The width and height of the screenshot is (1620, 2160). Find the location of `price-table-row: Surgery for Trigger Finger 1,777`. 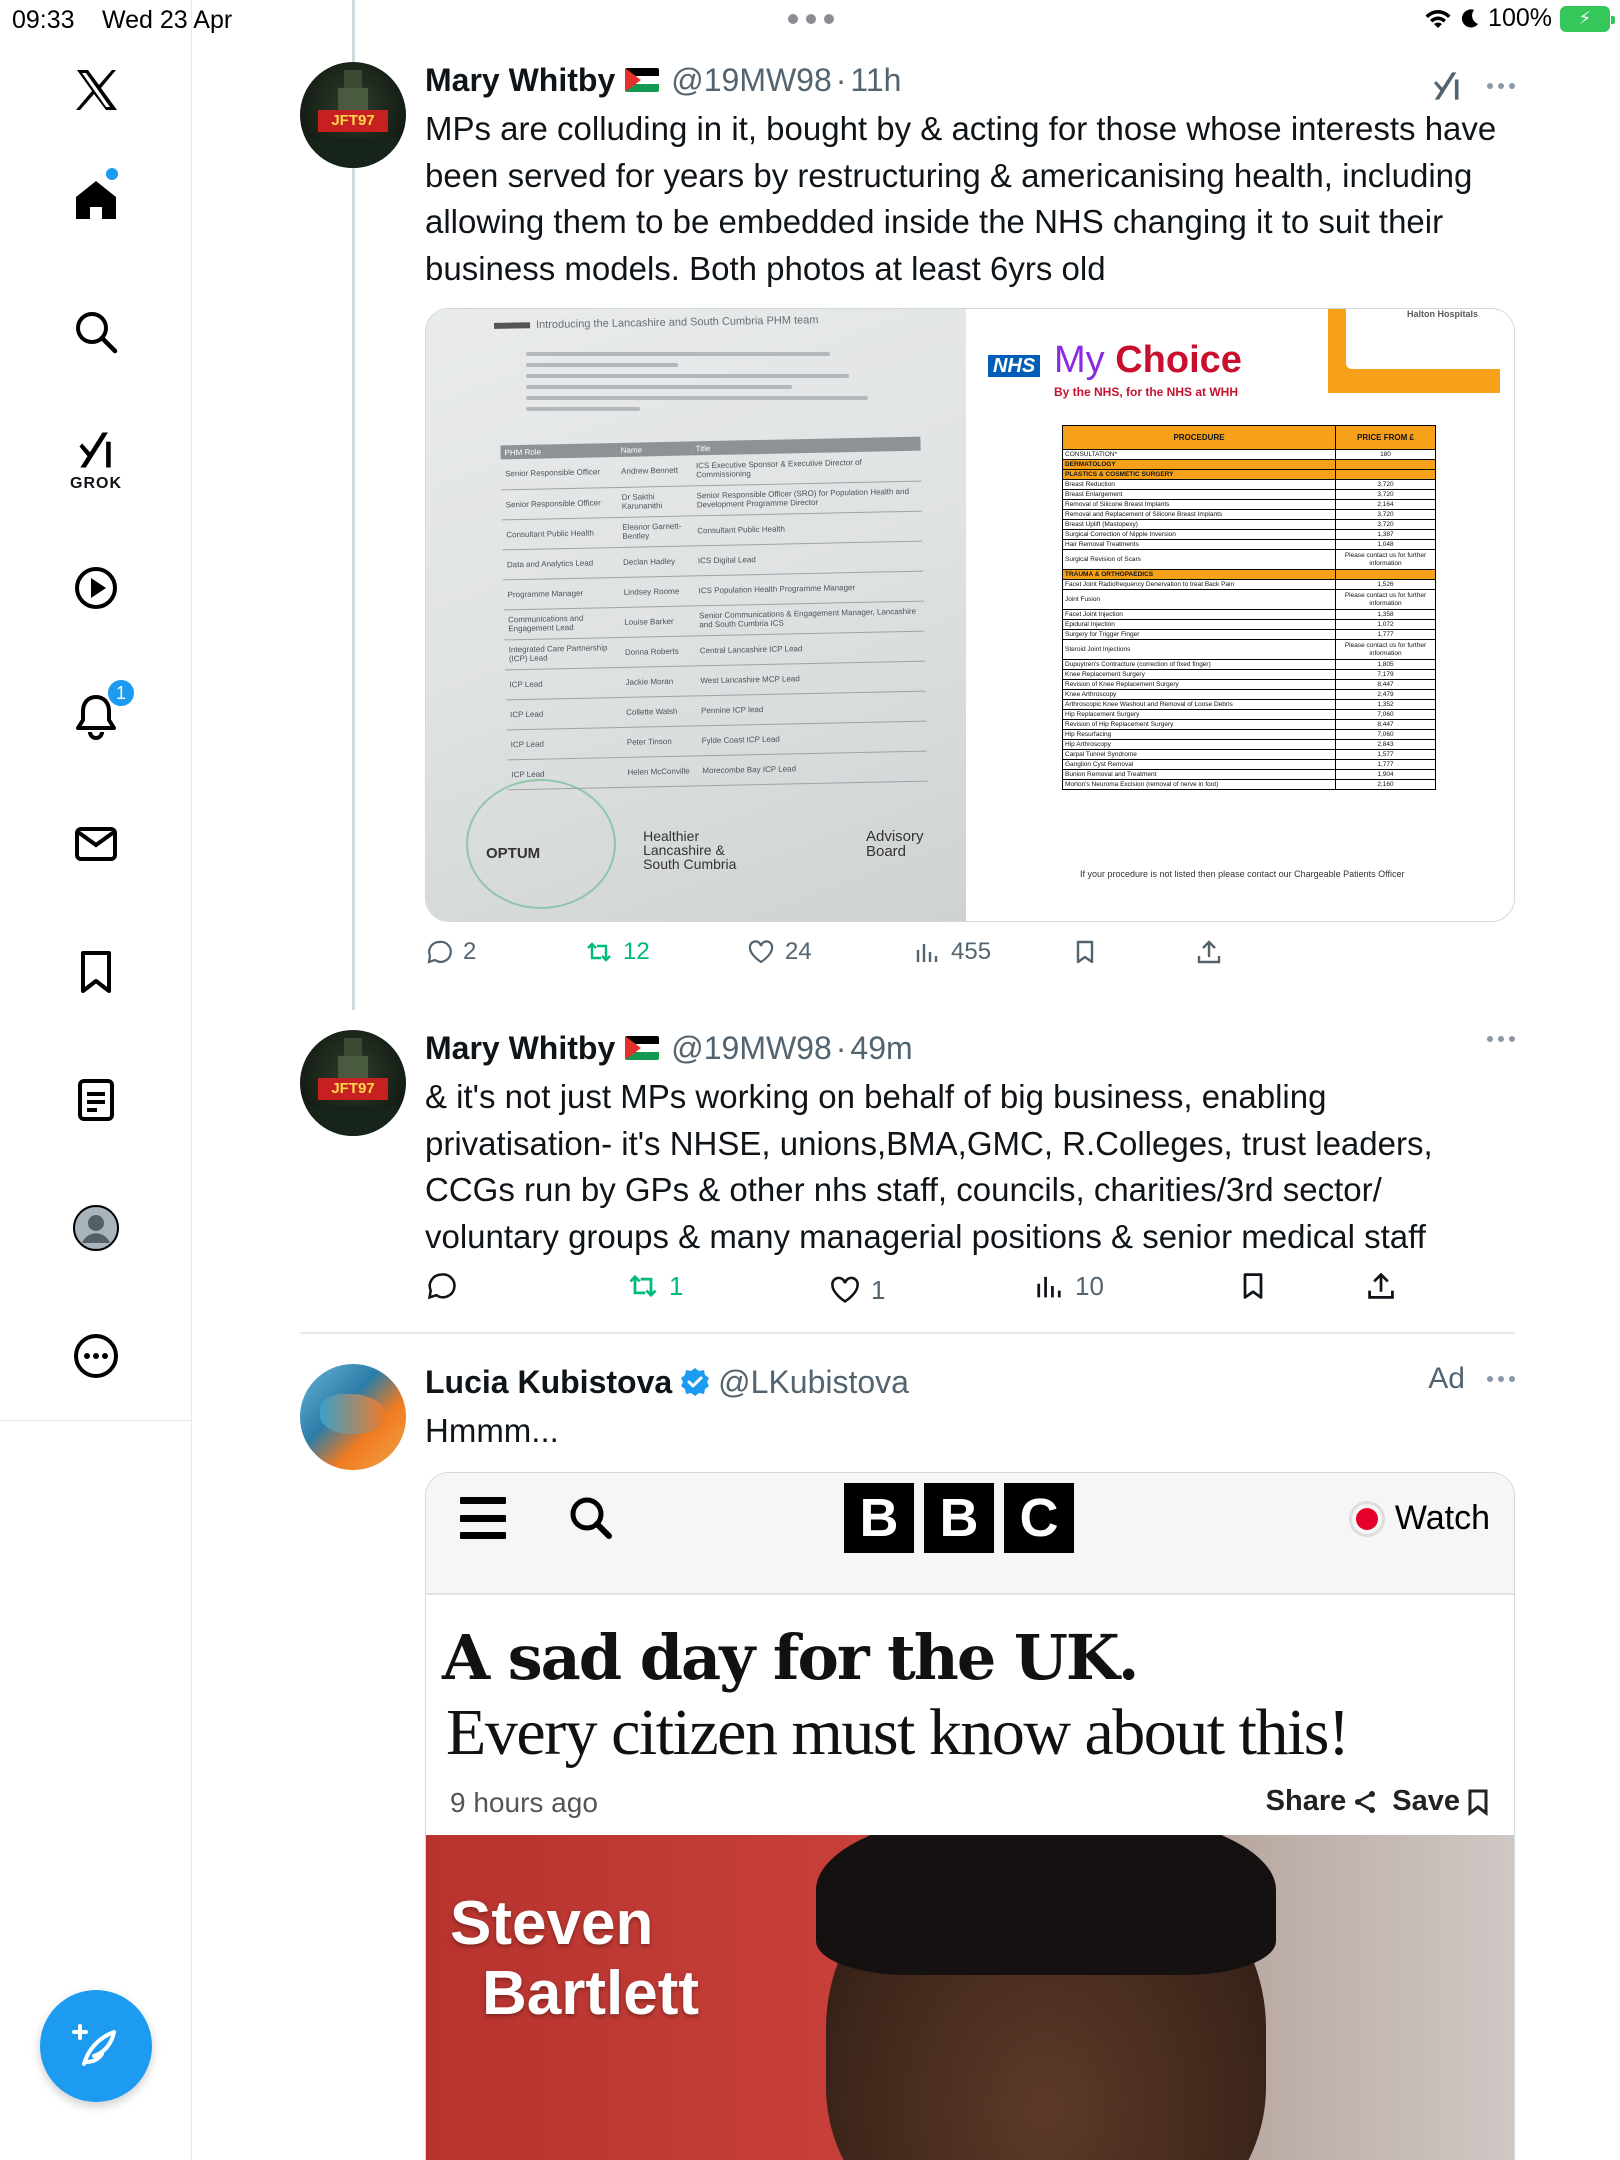

price-table-row: Surgery for Trigger Finger 1,777 is located at coordinates (1249, 634).